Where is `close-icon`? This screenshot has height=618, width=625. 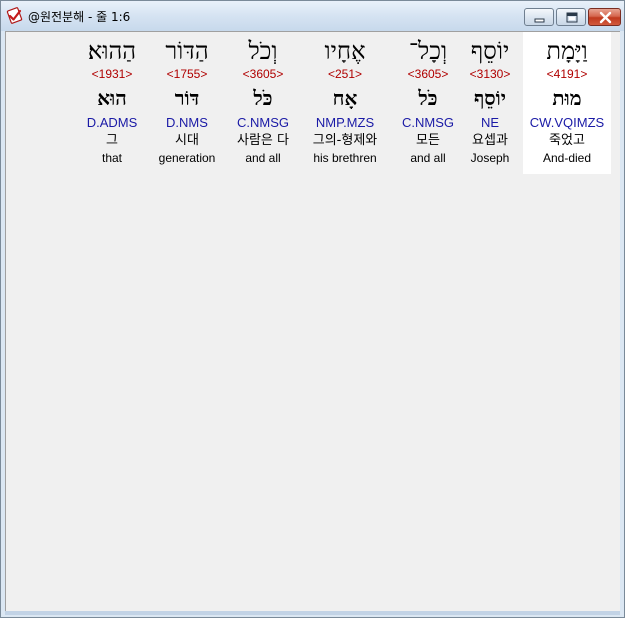
close-icon is located at coordinates (605, 17).